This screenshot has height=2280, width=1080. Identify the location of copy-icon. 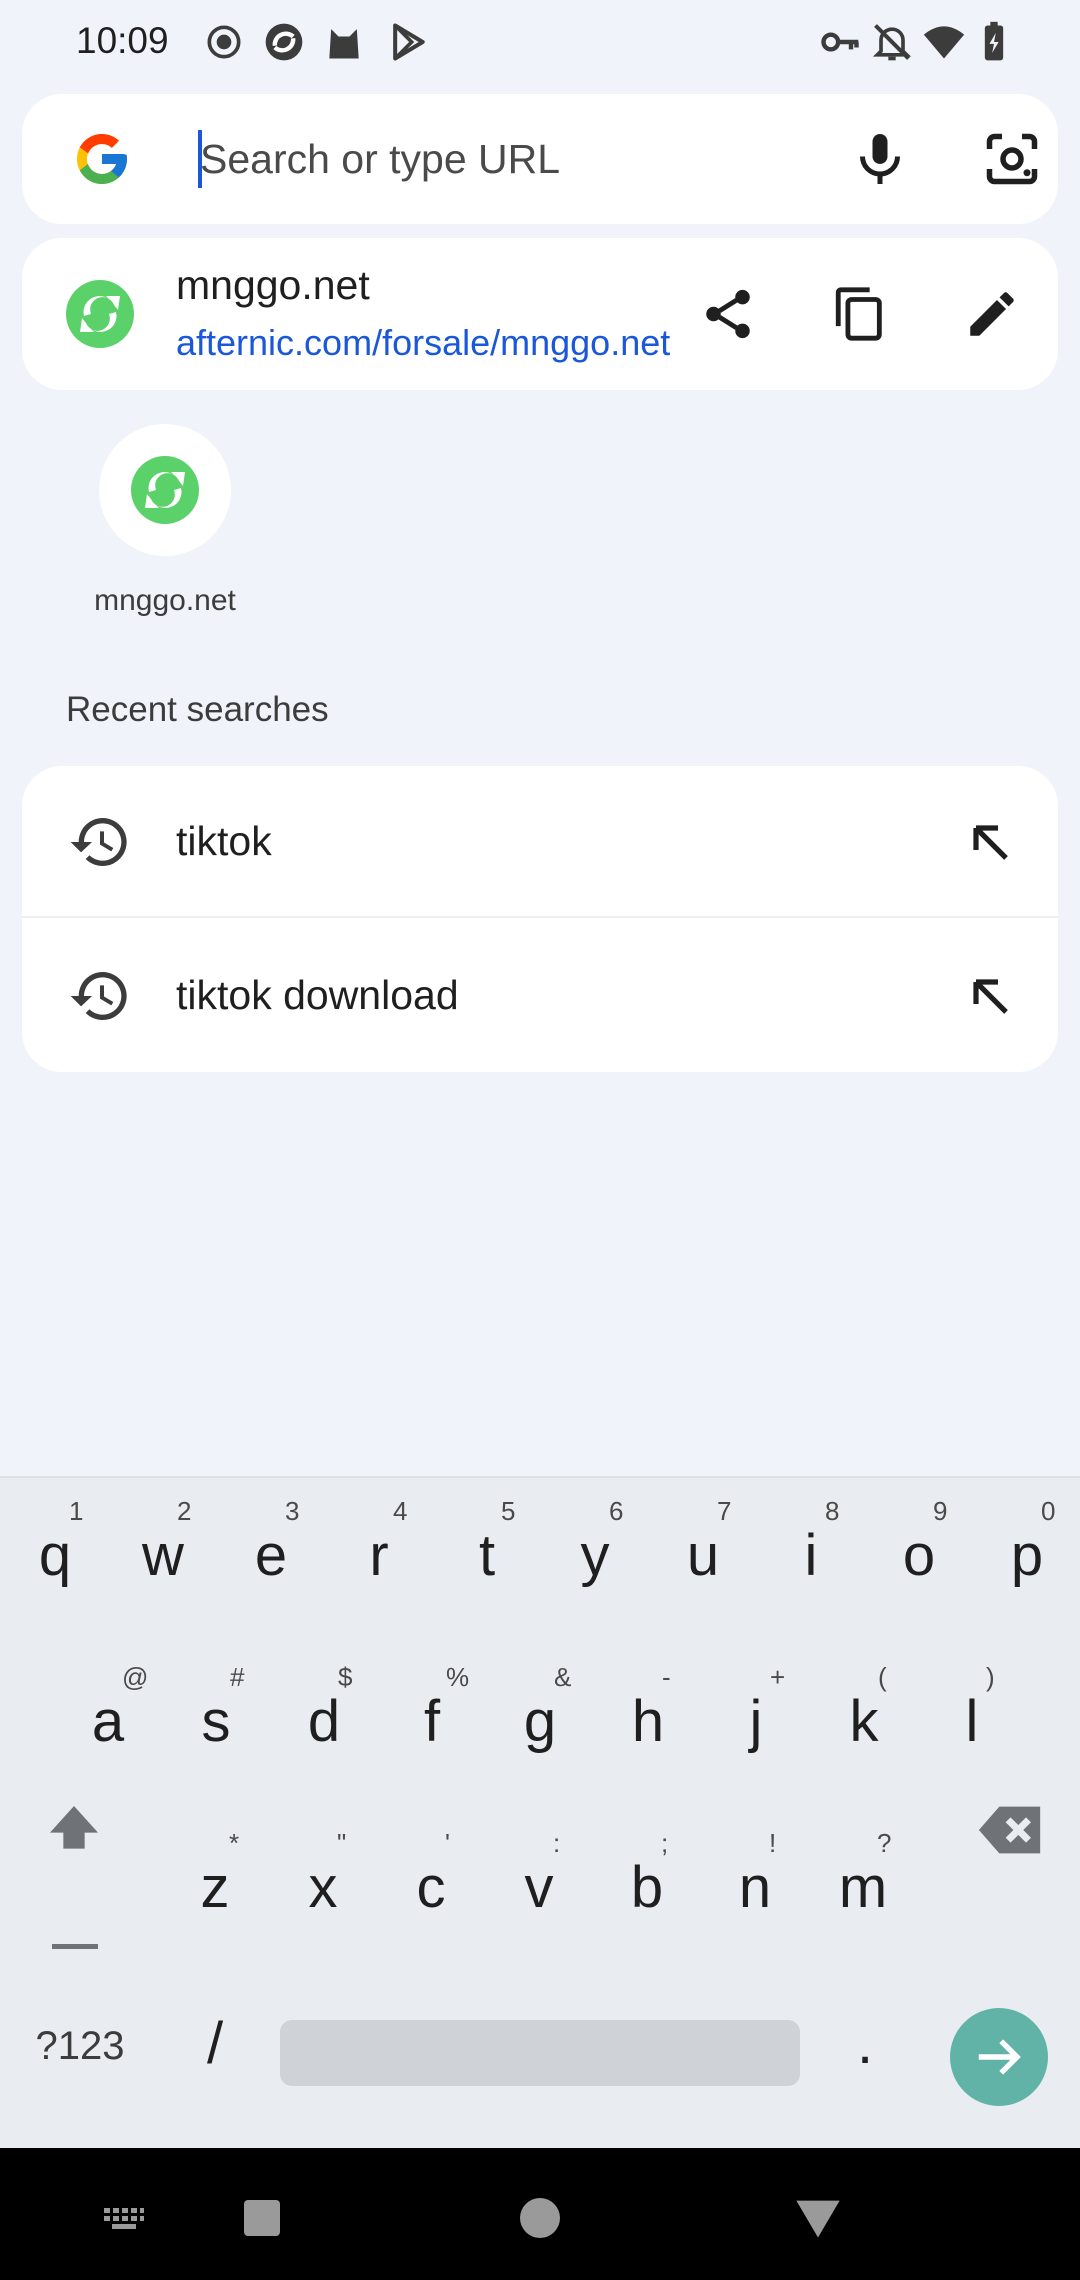
(858, 314).